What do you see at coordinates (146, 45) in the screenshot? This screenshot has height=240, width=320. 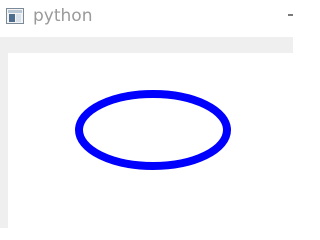 I see `window-frame-top` at bounding box center [146, 45].